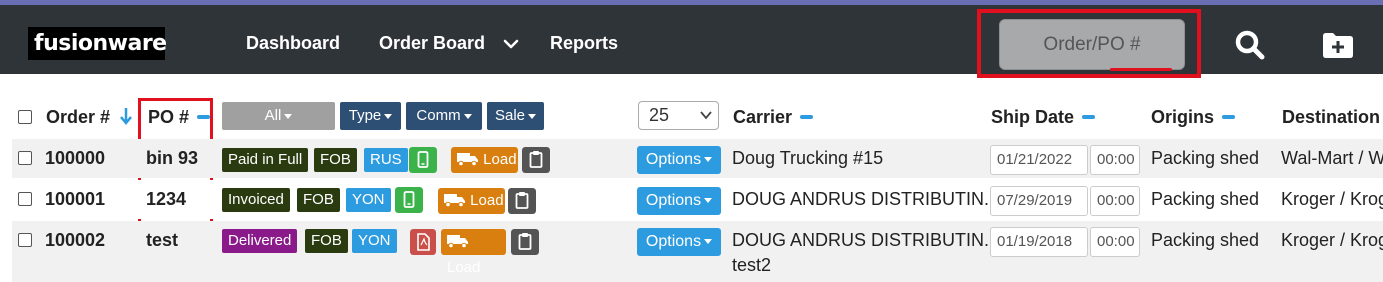 This screenshot has height=282, width=1383. What do you see at coordinates (438, 115) in the screenshot?
I see `filter-comm-label: Comm` at bounding box center [438, 115].